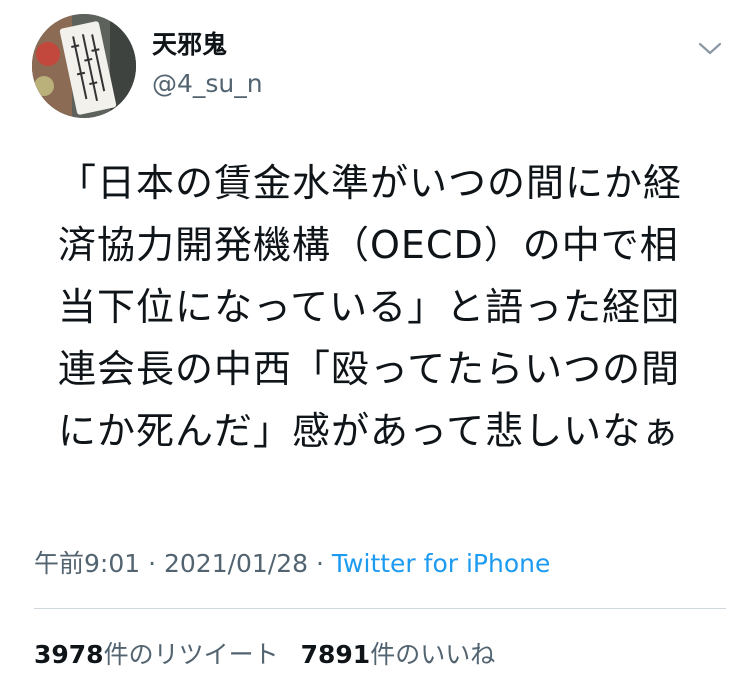 The image size is (750, 694). I want to click on display-name: 天邪鬼, so click(189, 45).